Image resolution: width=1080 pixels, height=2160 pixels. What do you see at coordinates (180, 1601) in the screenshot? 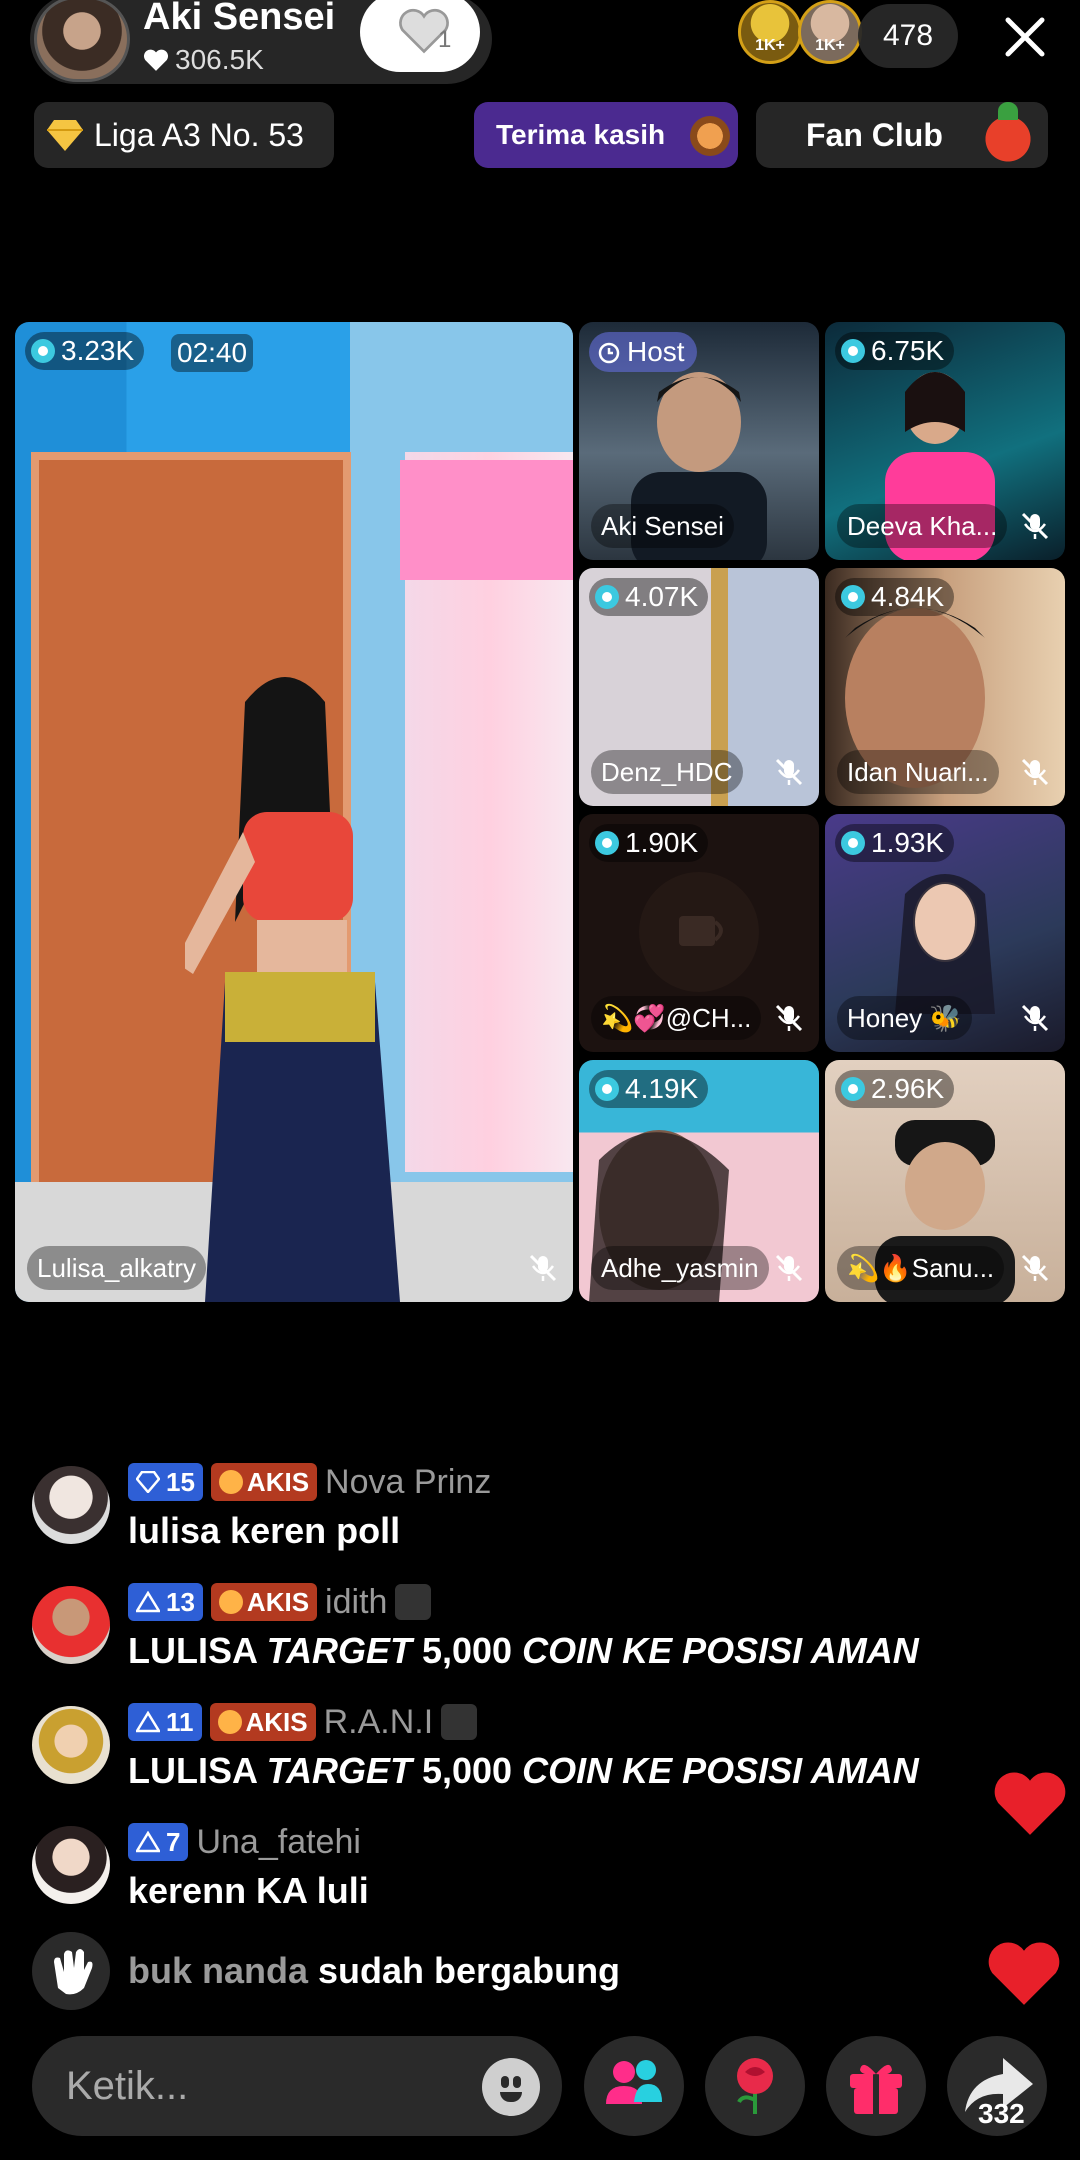
I see `user-level: 13` at bounding box center [180, 1601].